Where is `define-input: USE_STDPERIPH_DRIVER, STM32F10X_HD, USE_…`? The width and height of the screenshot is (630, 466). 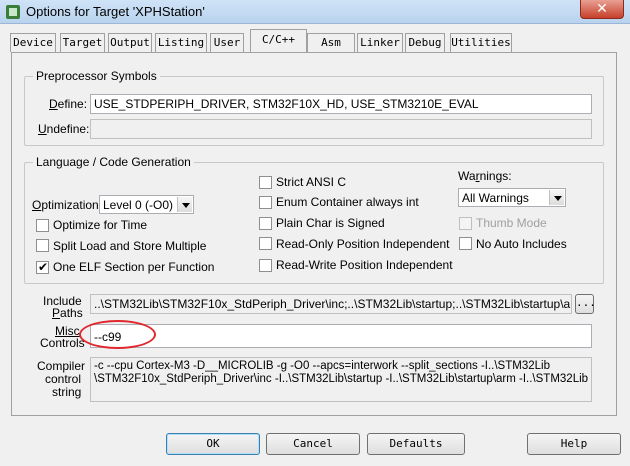
define-input: USE_STDPERIPH_DRIVER, STM32F10X_HD, USE_… is located at coordinates (341, 104).